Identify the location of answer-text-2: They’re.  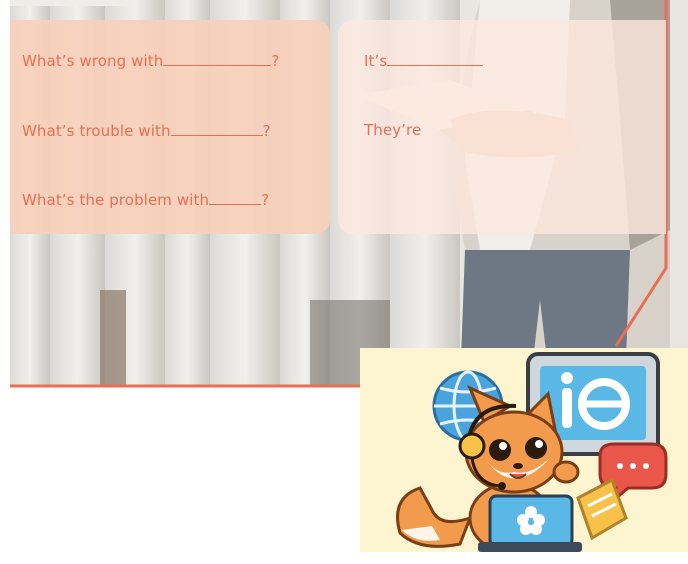
(393, 130).